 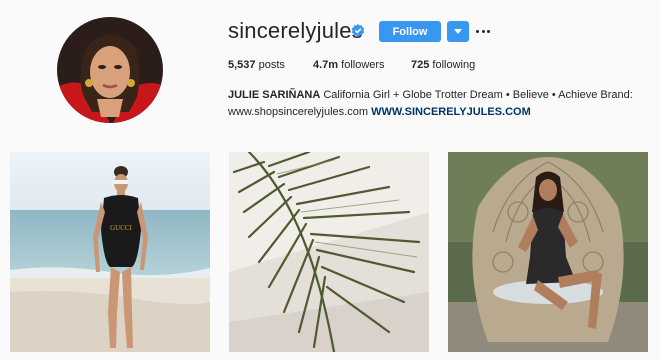 What do you see at coordinates (358, 31) in the screenshot?
I see `verified-badge-icon` at bounding box center [358, 31].